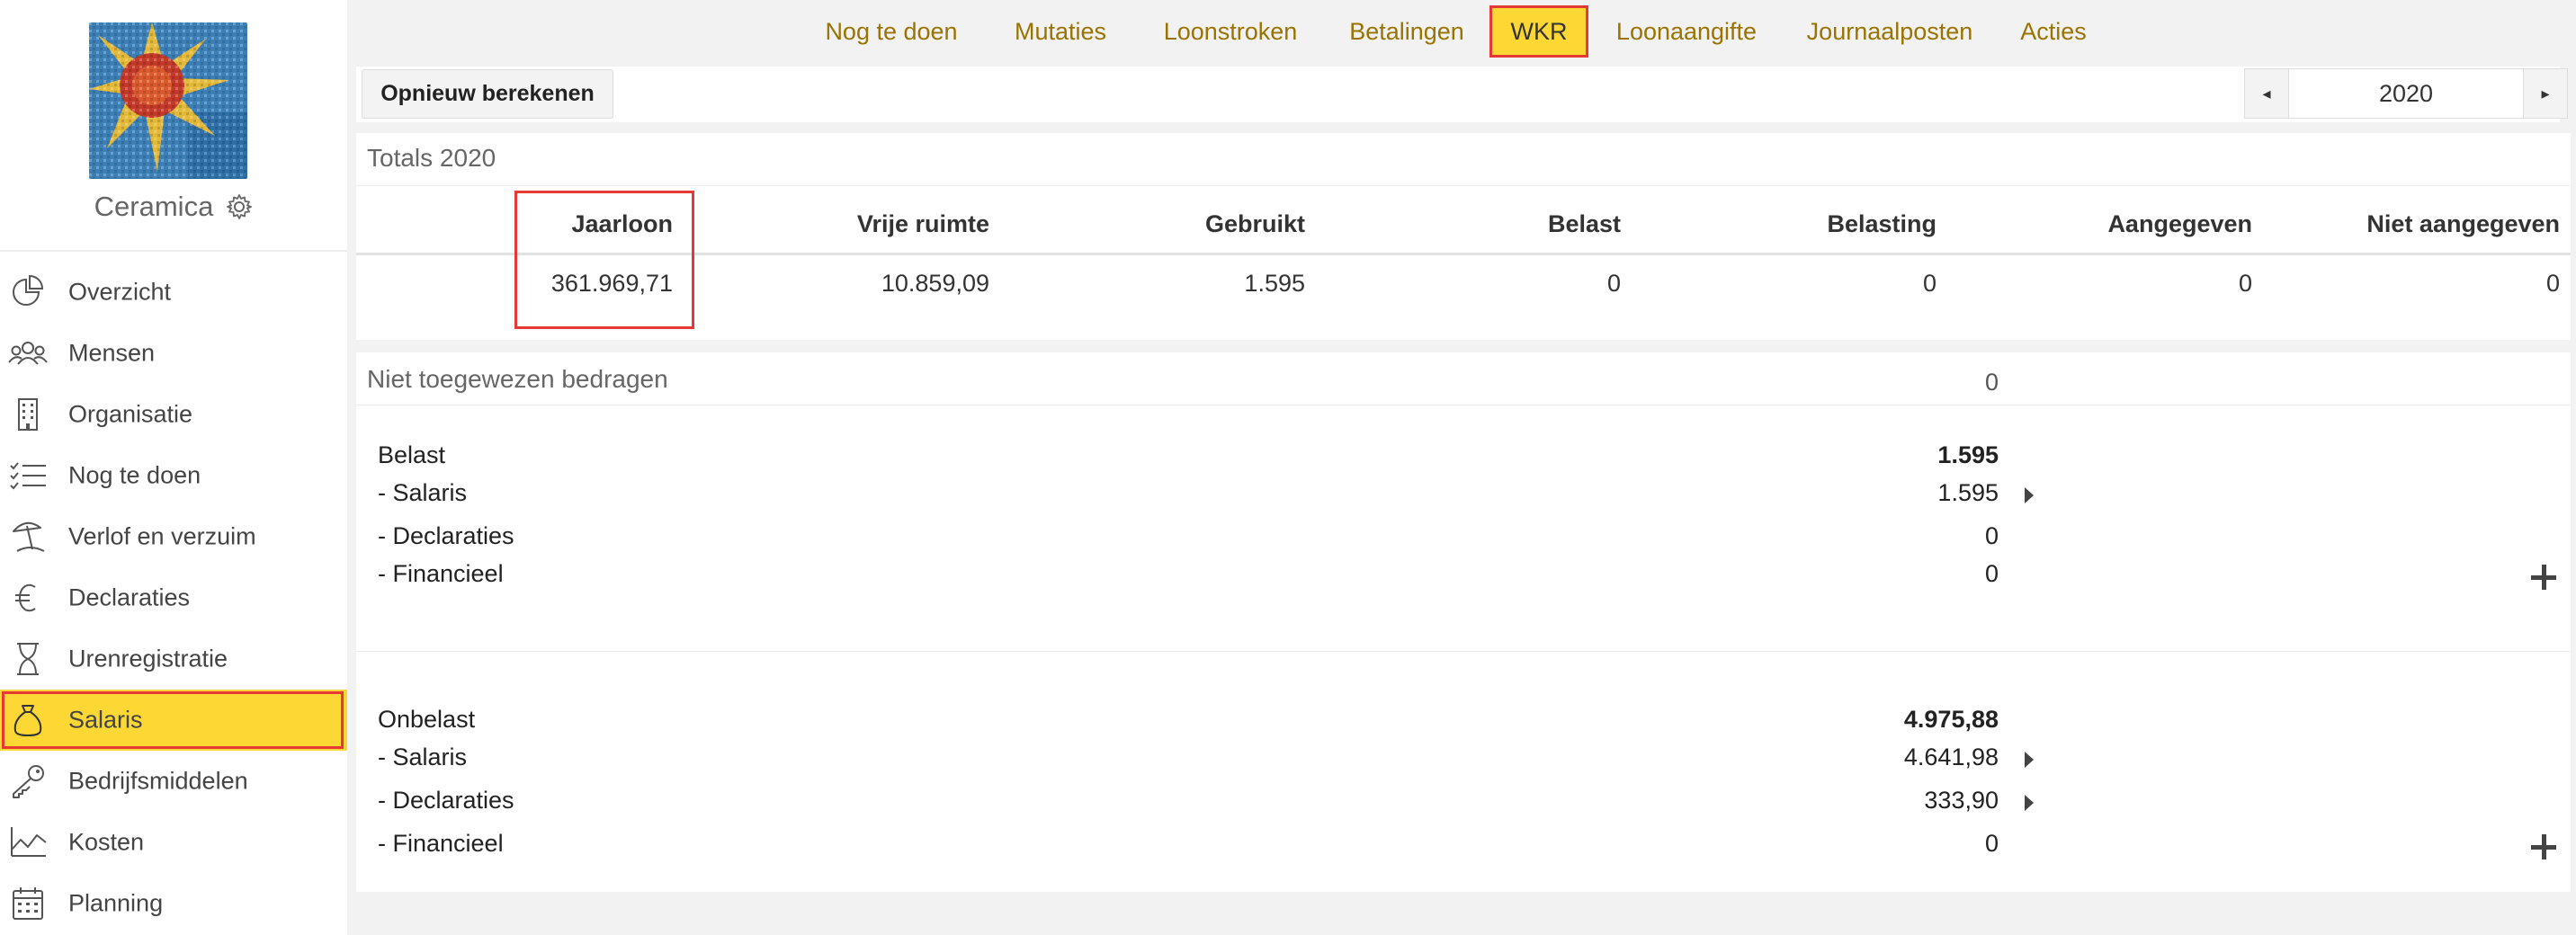 This screenshot has width=2576, height=935. I want to click on belast-financieel-label: - Financieel, so click(441, 573).